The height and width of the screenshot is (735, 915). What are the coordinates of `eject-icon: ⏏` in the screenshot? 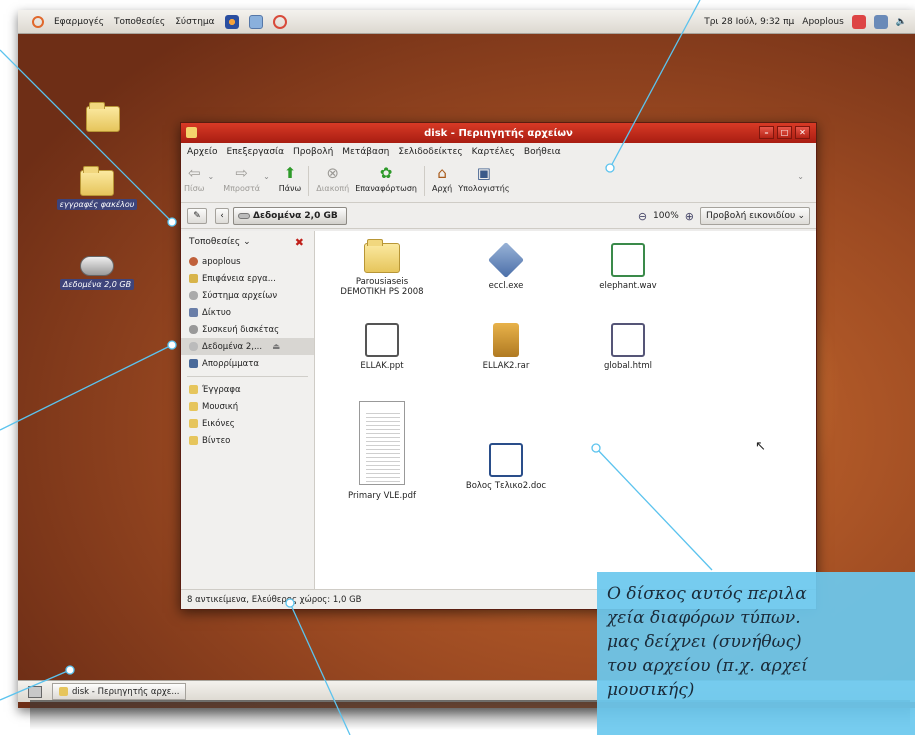 It's located at (276, 347).